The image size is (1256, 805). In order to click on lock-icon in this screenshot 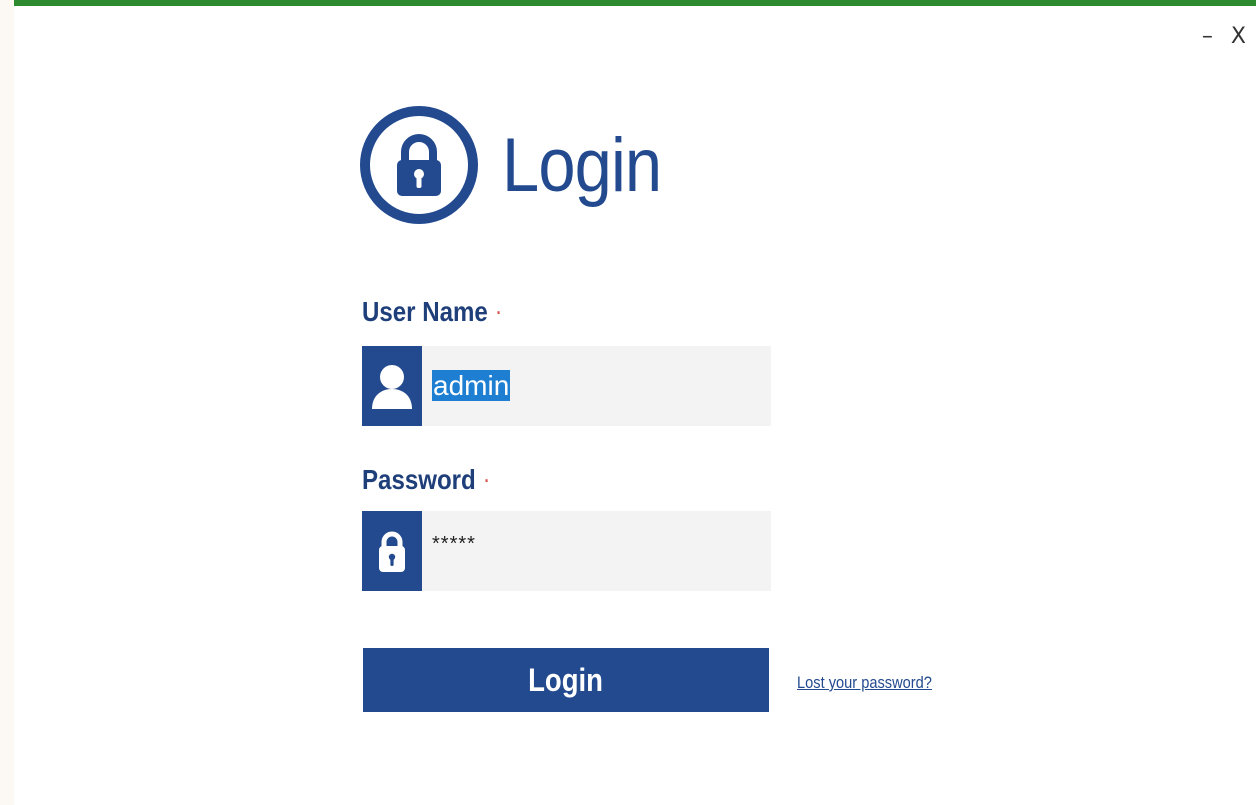, I will do `click(392, 551)`.